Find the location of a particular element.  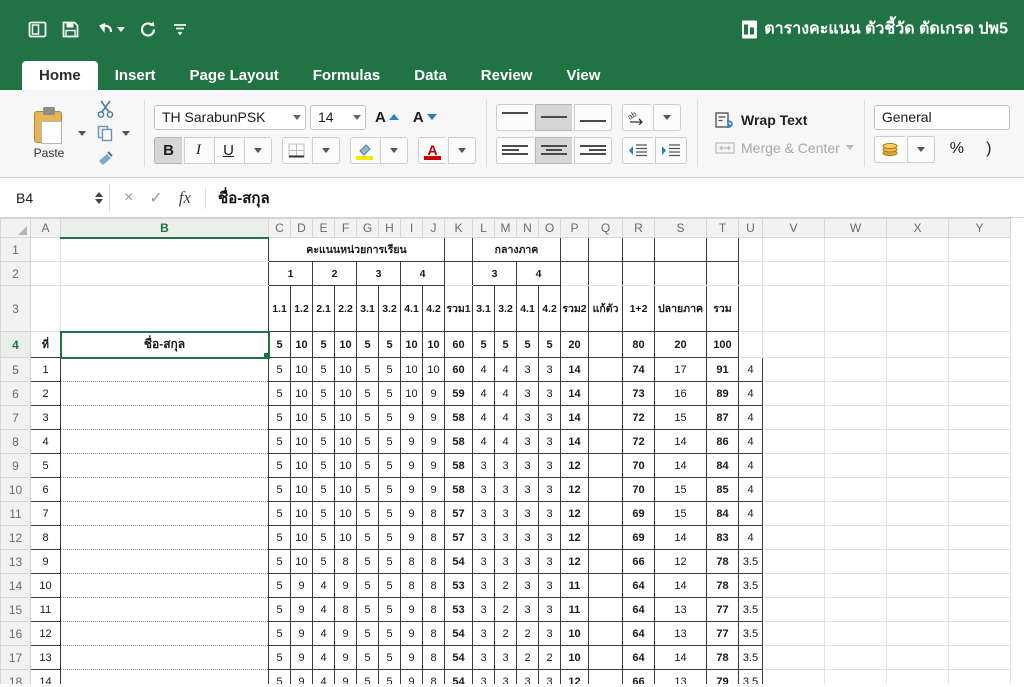

cell-score-sum1: 58 is located at coordinates (458, 441).